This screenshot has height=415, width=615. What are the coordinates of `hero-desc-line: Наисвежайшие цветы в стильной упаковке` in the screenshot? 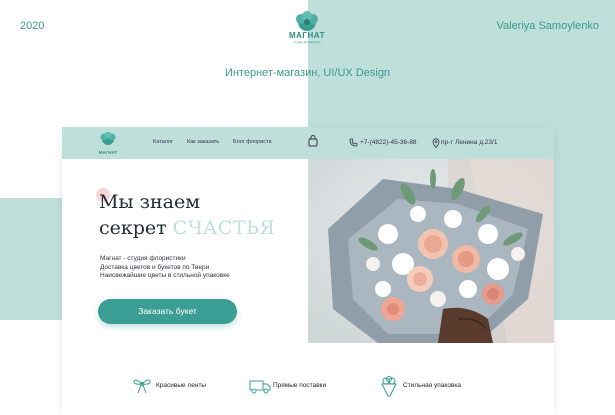 It's located at (165, 275).